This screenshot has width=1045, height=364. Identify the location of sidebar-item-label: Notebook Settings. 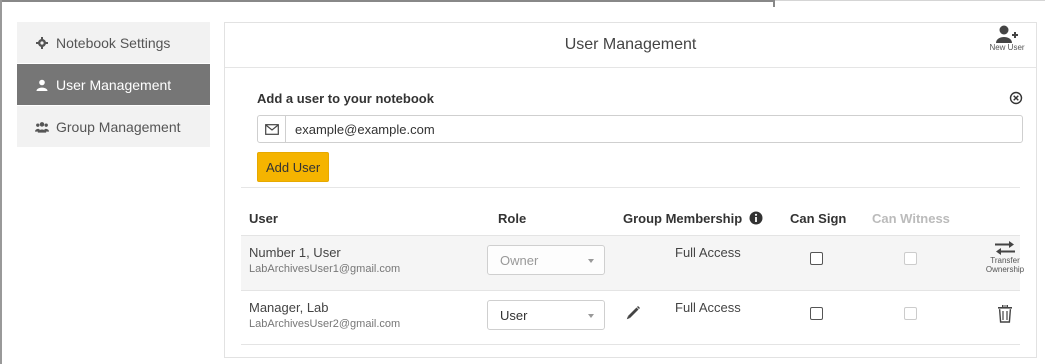
(113, 42).